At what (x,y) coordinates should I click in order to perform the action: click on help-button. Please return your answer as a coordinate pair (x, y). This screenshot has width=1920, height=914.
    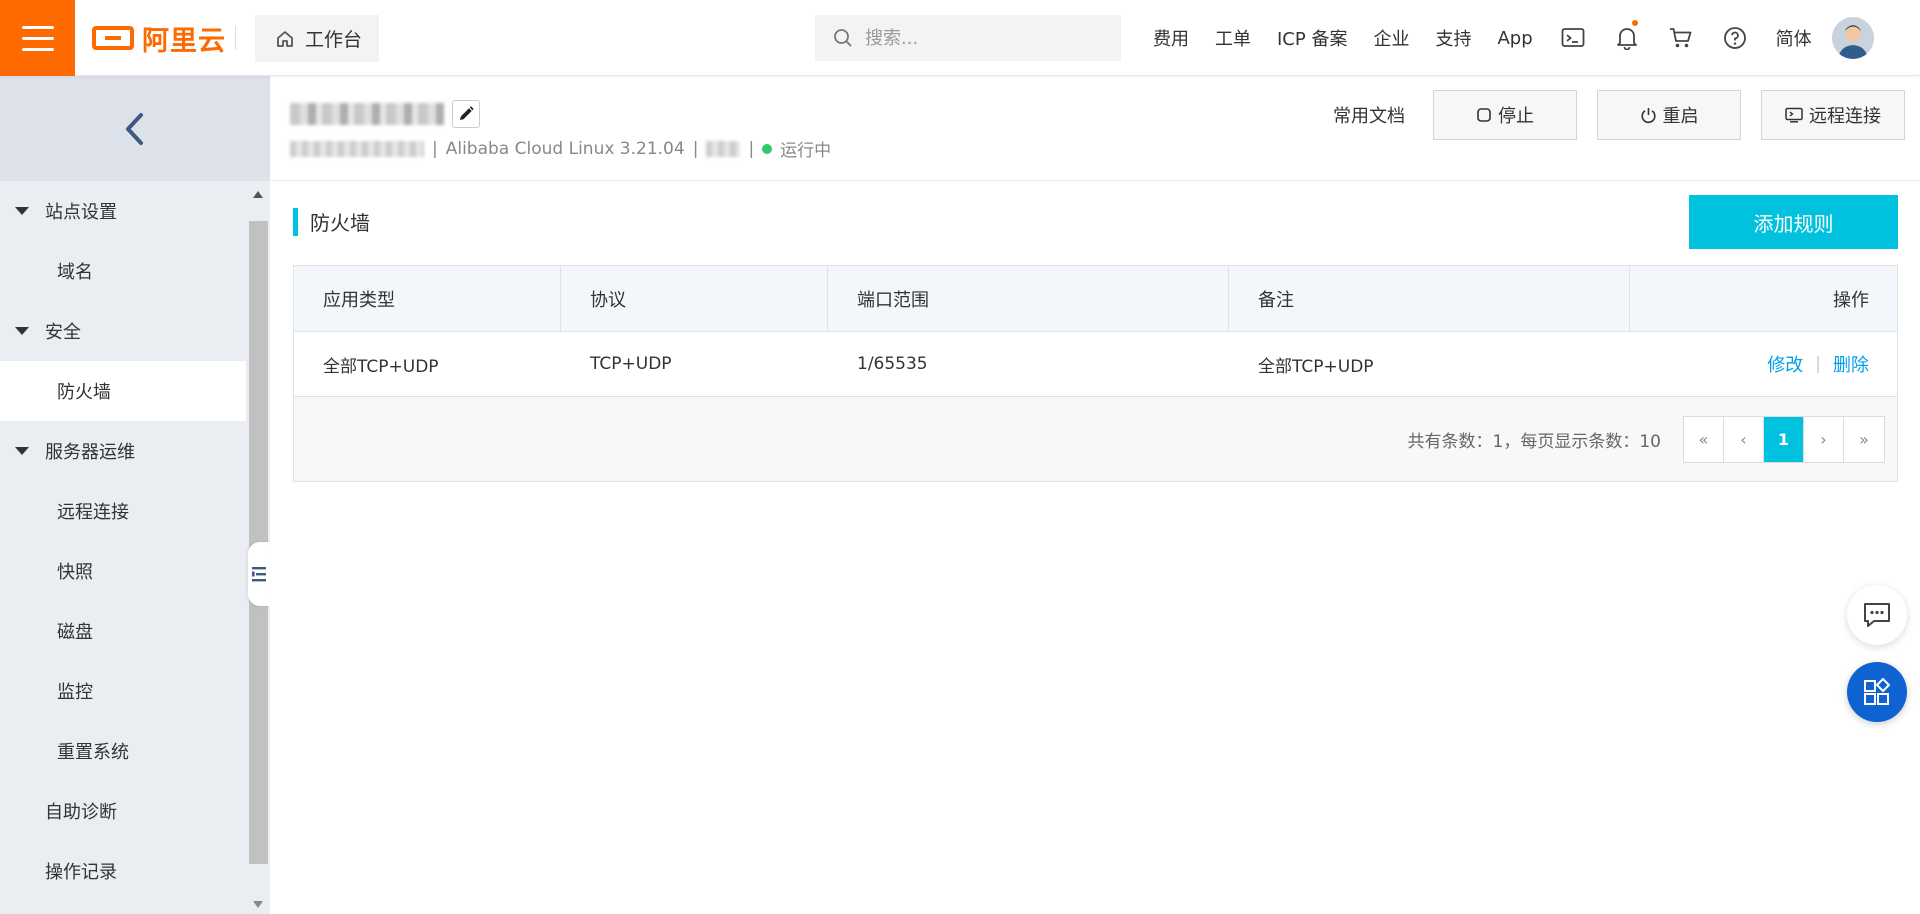
    Looking at the image, I should click on (1735, 38).